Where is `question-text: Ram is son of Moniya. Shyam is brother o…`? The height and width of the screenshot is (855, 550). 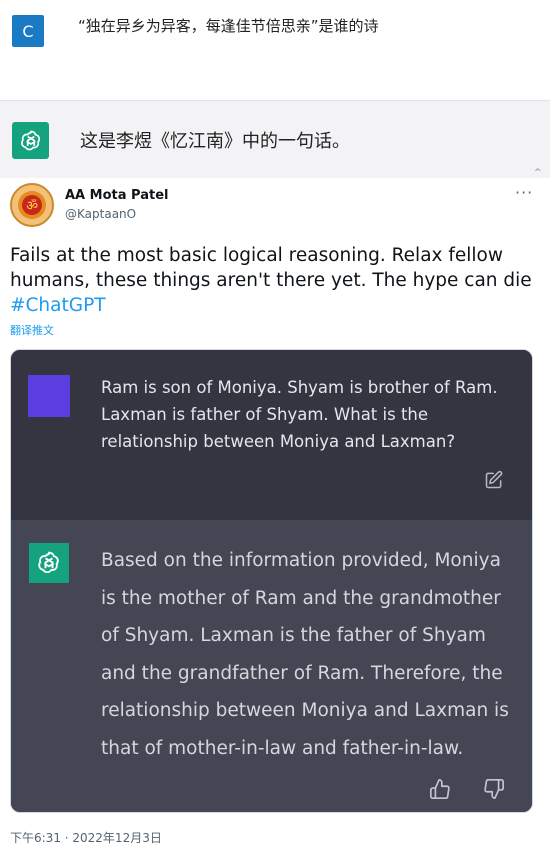
question-text: Ram is son of Moniya. Shyam is brother o… is located at coordinates (299, 414).